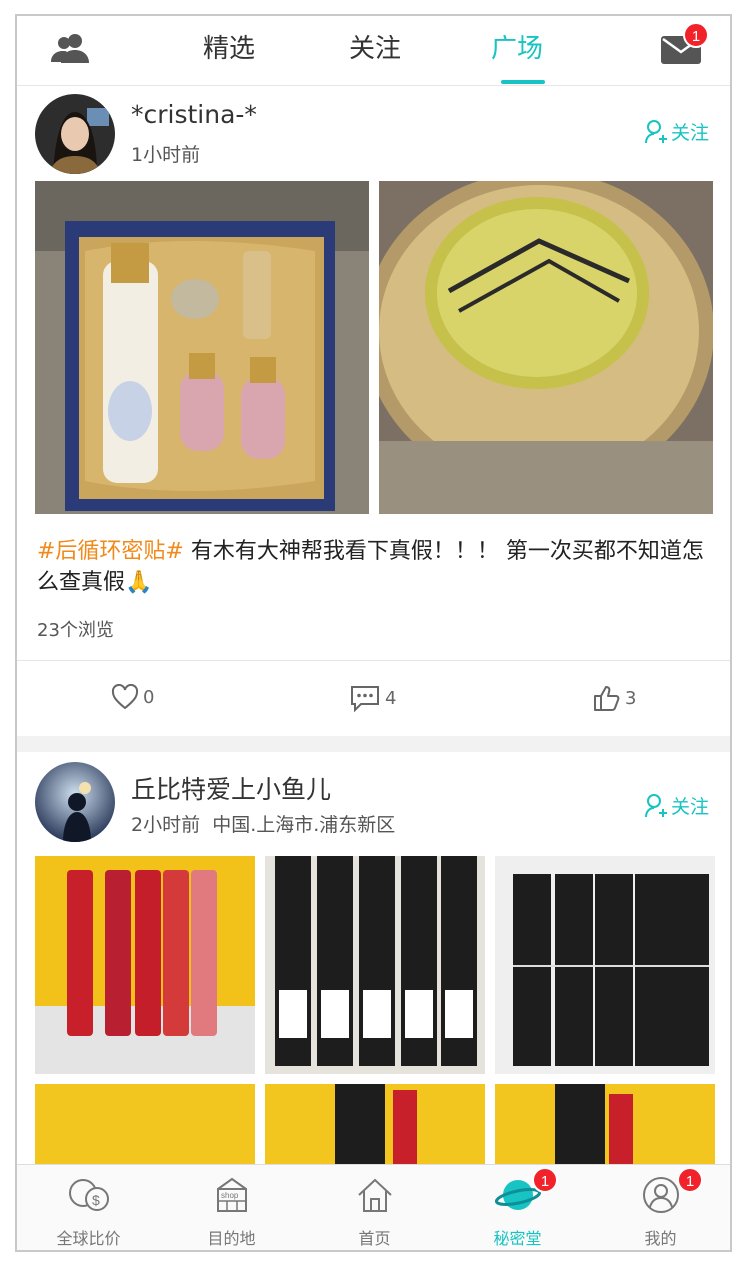 Image resolution: width=747 pixels, height=1266 pixels. What do you see at coordinates (110, 551) in the screenshot?
I see `hashtag-link: #后循环密贴#` at bounding box center [110, 551].